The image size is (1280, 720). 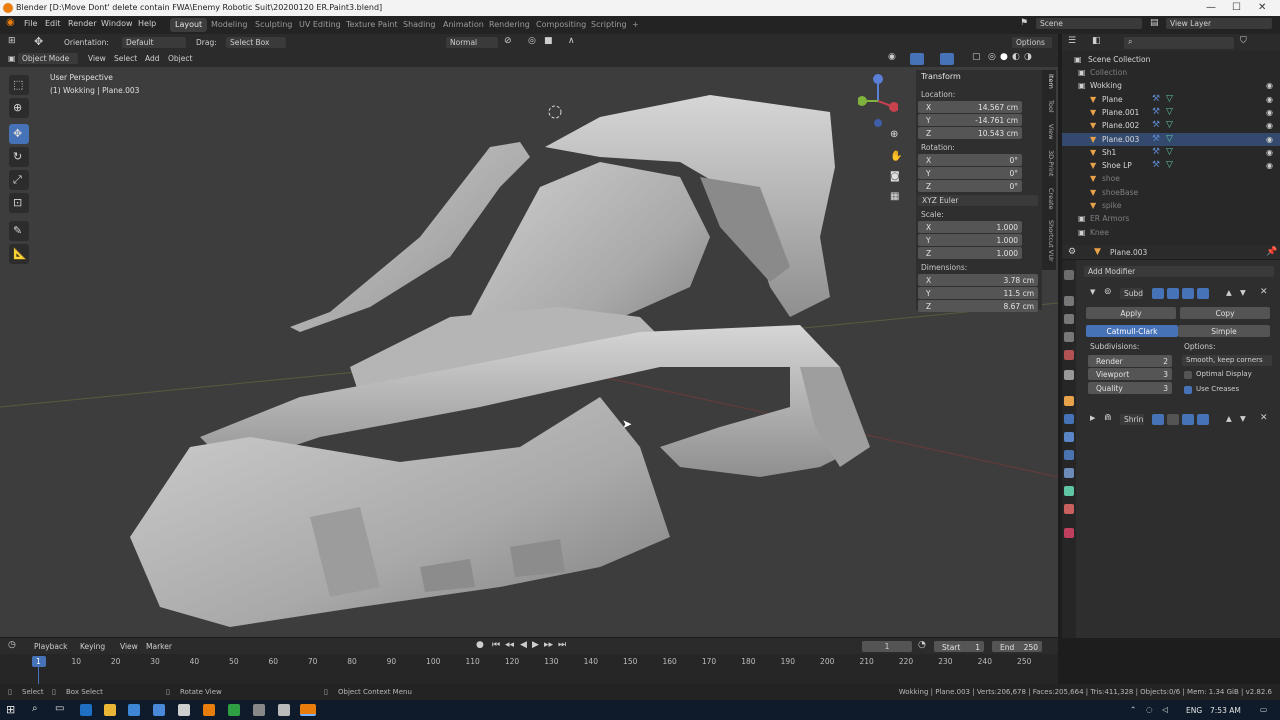 What do you see at coordinates (189, 25) in the screenshot?
I see `tab-layout: Layout` at bounding box center [189, 25].